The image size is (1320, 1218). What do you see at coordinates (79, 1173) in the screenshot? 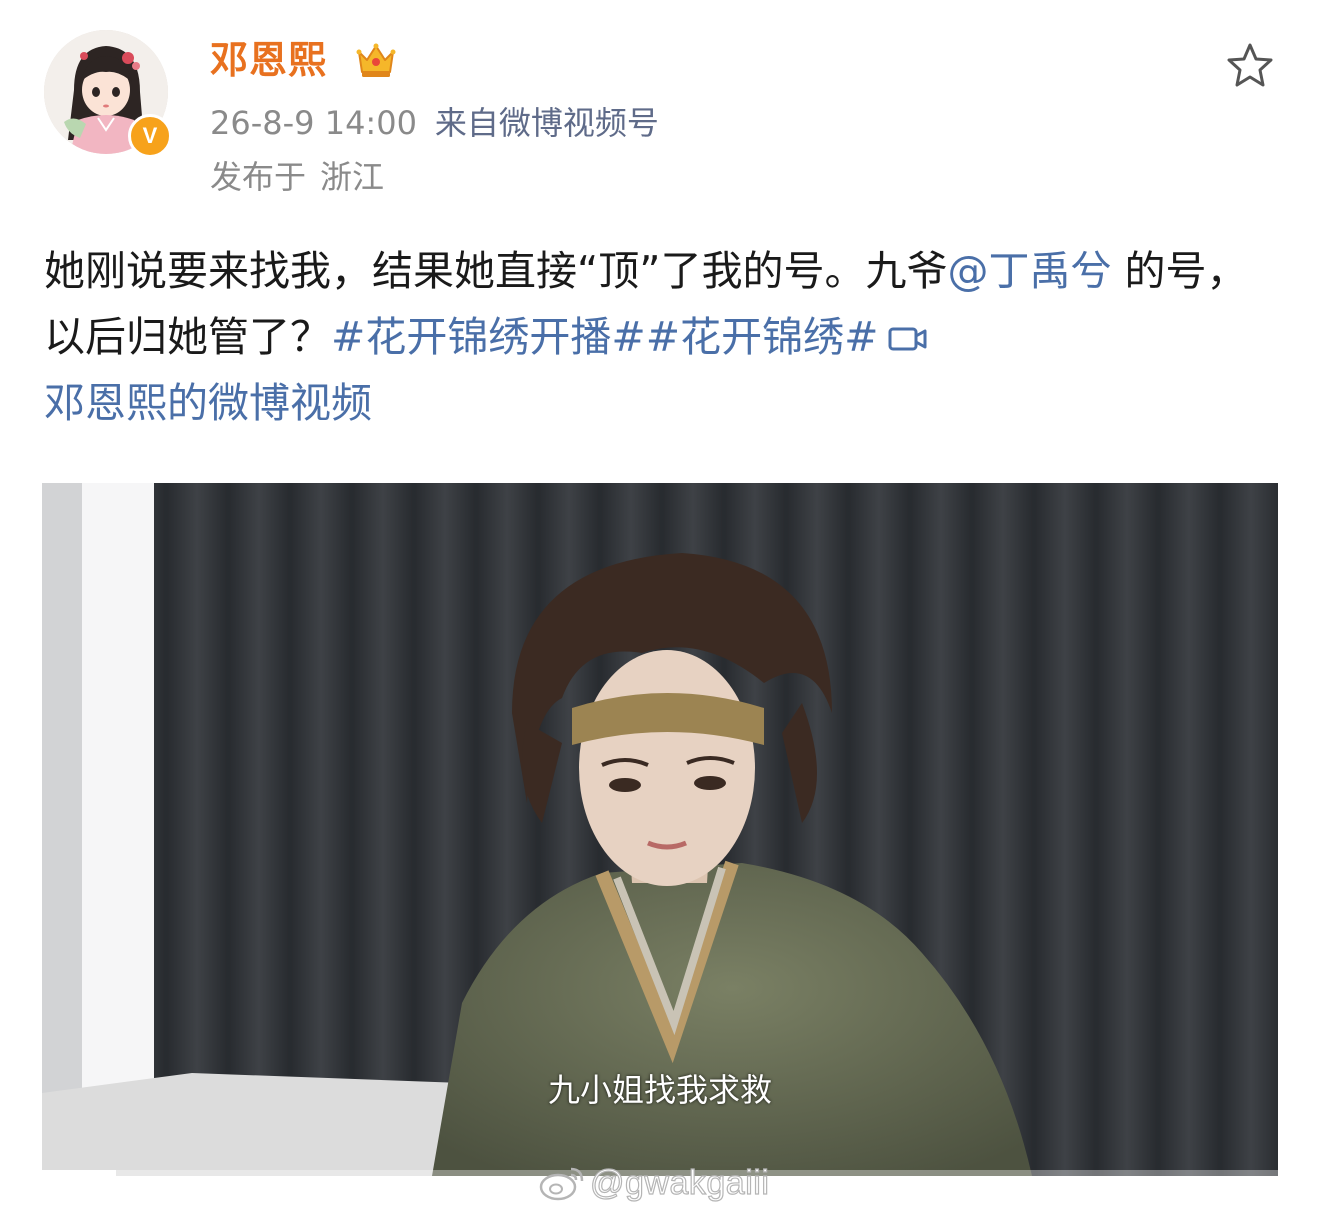
I see `video-progress-fill` at bounding box center [79, 1173].